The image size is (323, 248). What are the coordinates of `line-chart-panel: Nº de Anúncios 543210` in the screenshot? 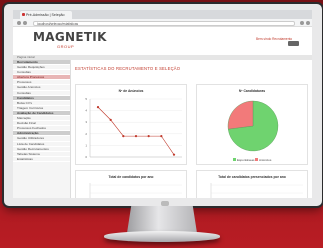 It's located at (131, 124).